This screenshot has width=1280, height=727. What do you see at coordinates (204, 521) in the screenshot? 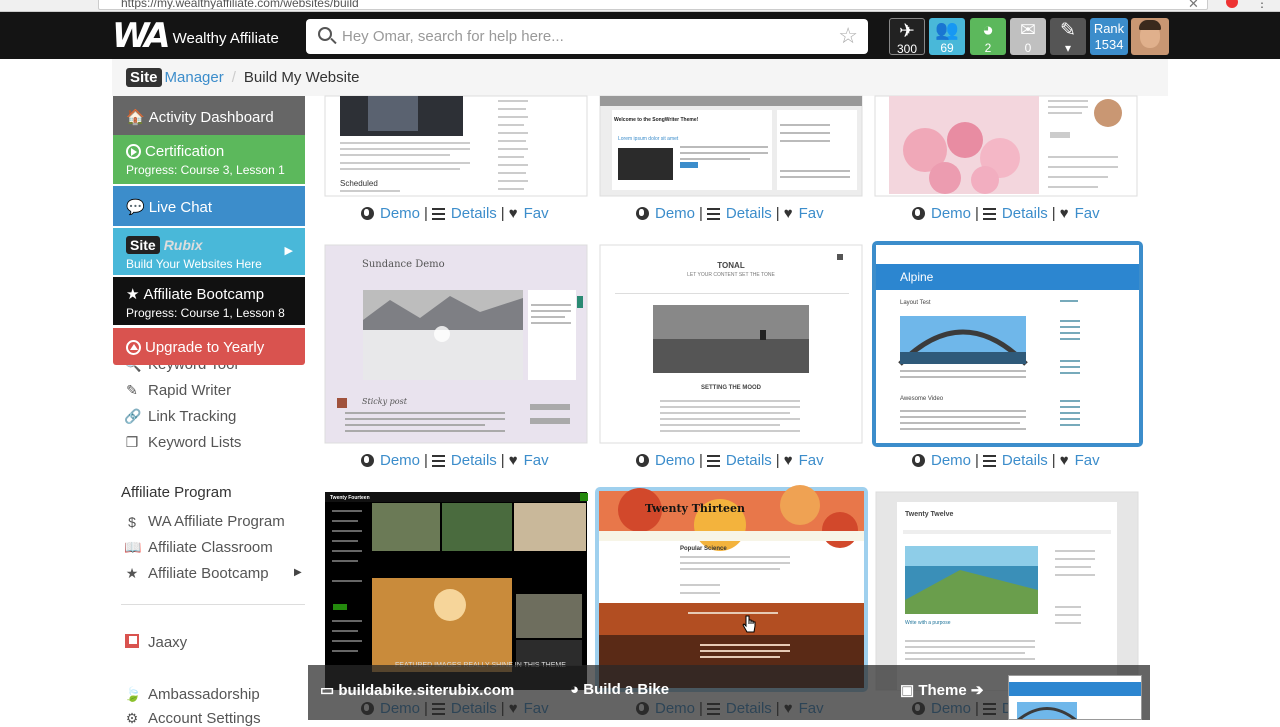
I see `sidebar-item-wa-affiliate-program: $ WA Affiliate Program` at bounding box center [204, 521].